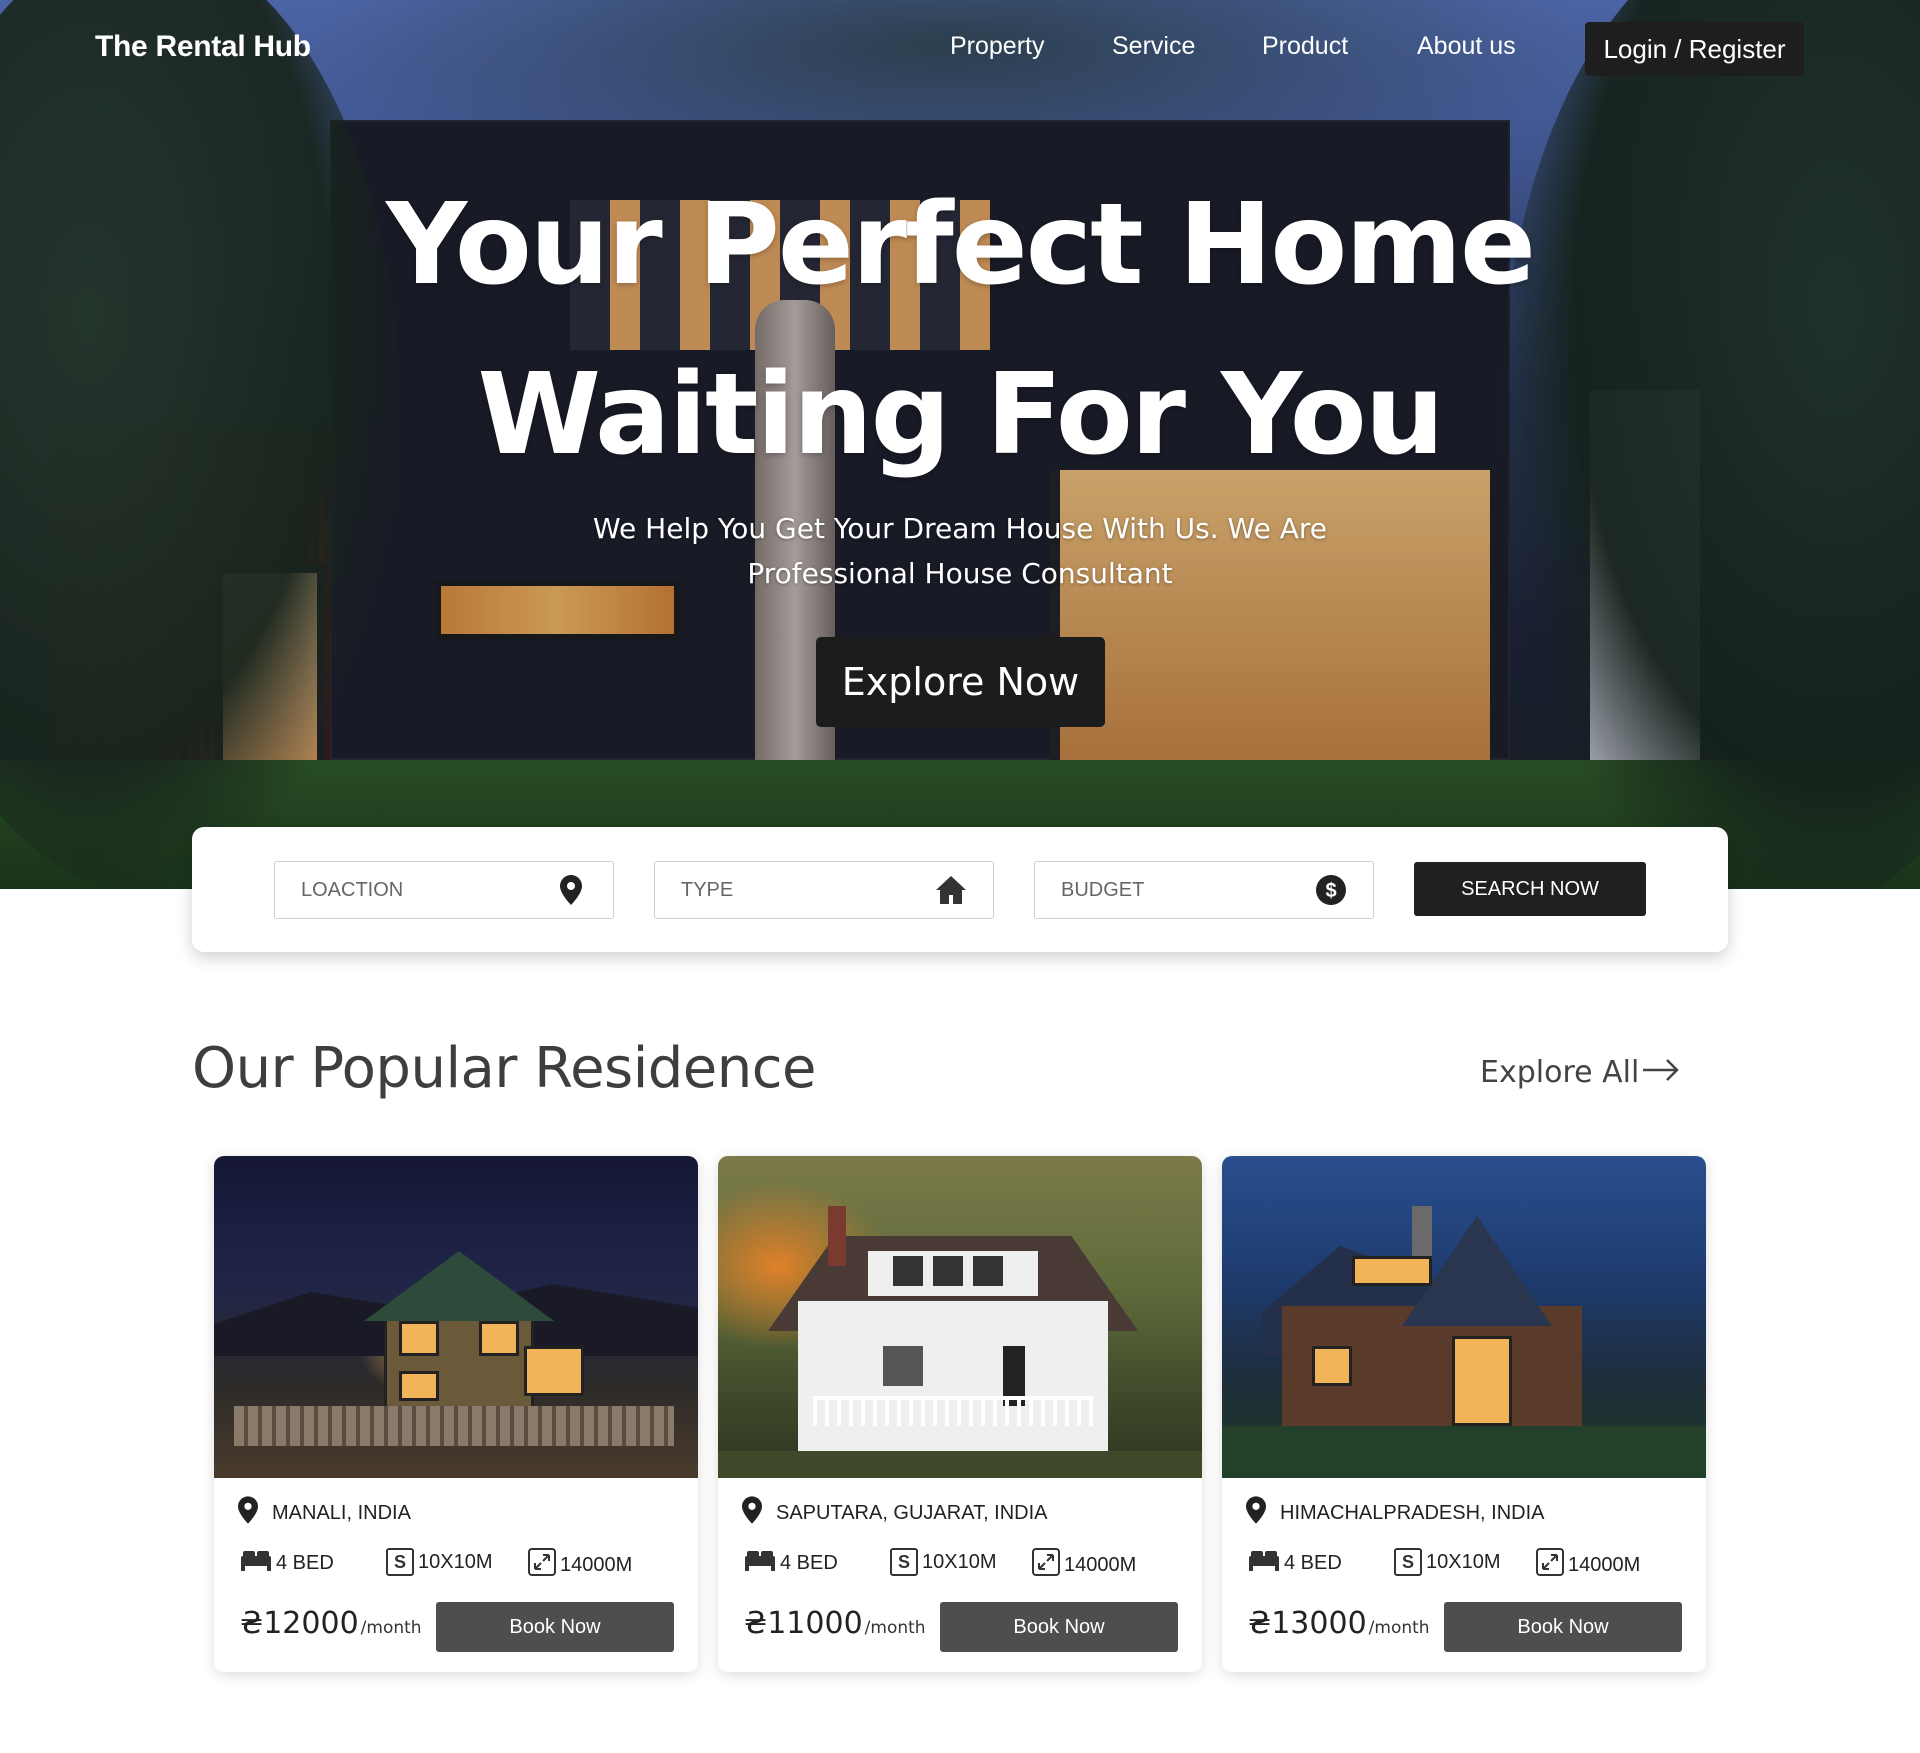 The width and height of the screenshot is (1920, 1753). What do you see at coordinates (803, 1623) in the screenshot?
I see `price-value: ₴11000` at bounding box center [803, 1623].